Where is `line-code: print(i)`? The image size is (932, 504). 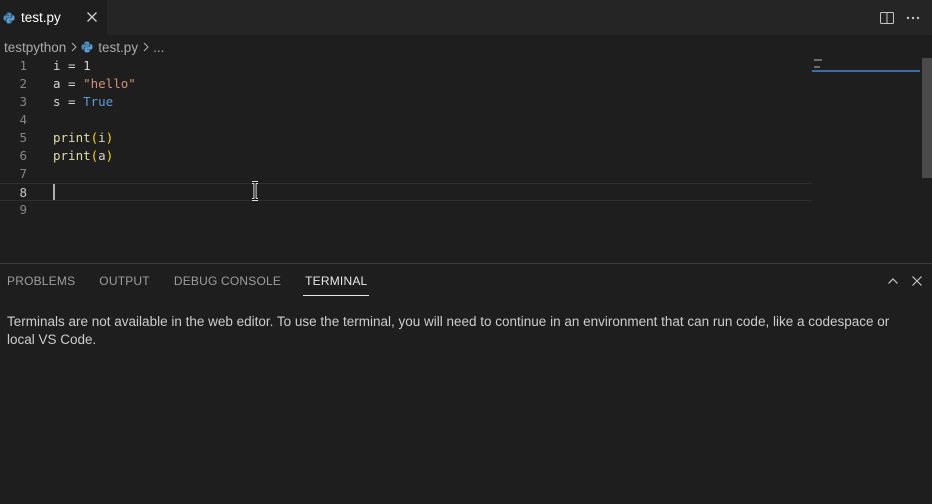
line-code: print(i) is located at coordinates (83, 138).